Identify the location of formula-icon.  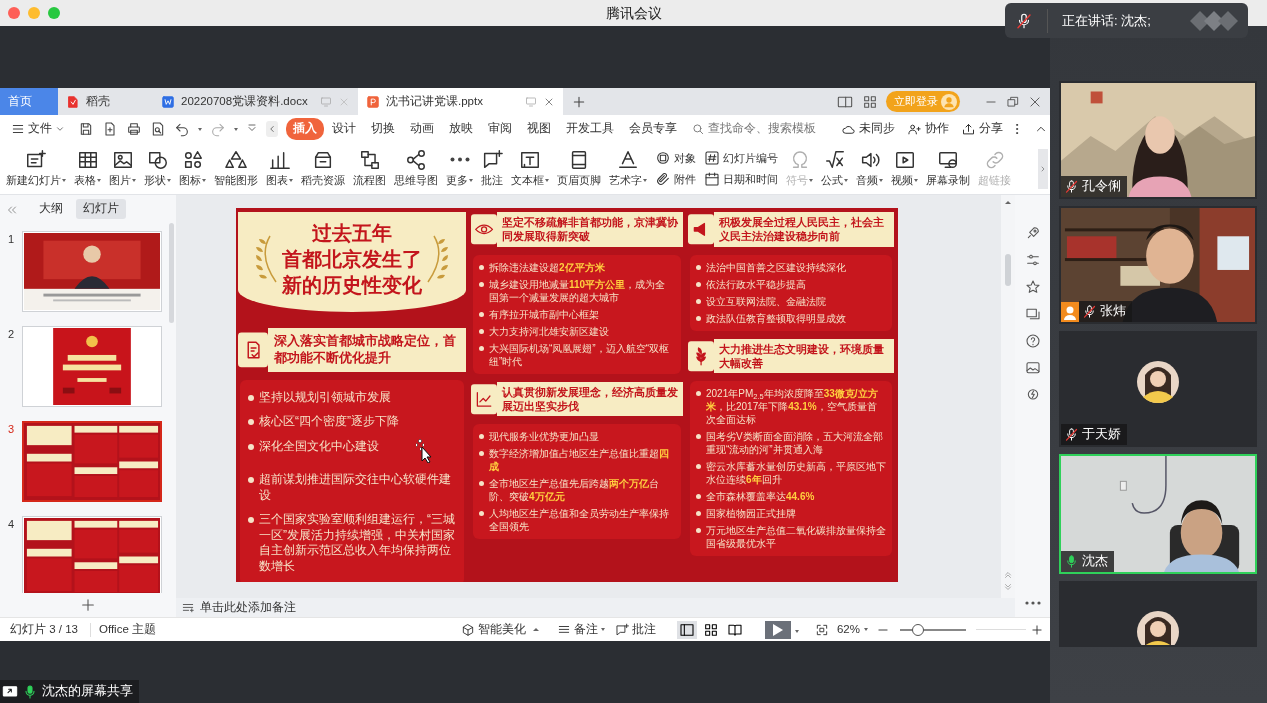
(834, 159).